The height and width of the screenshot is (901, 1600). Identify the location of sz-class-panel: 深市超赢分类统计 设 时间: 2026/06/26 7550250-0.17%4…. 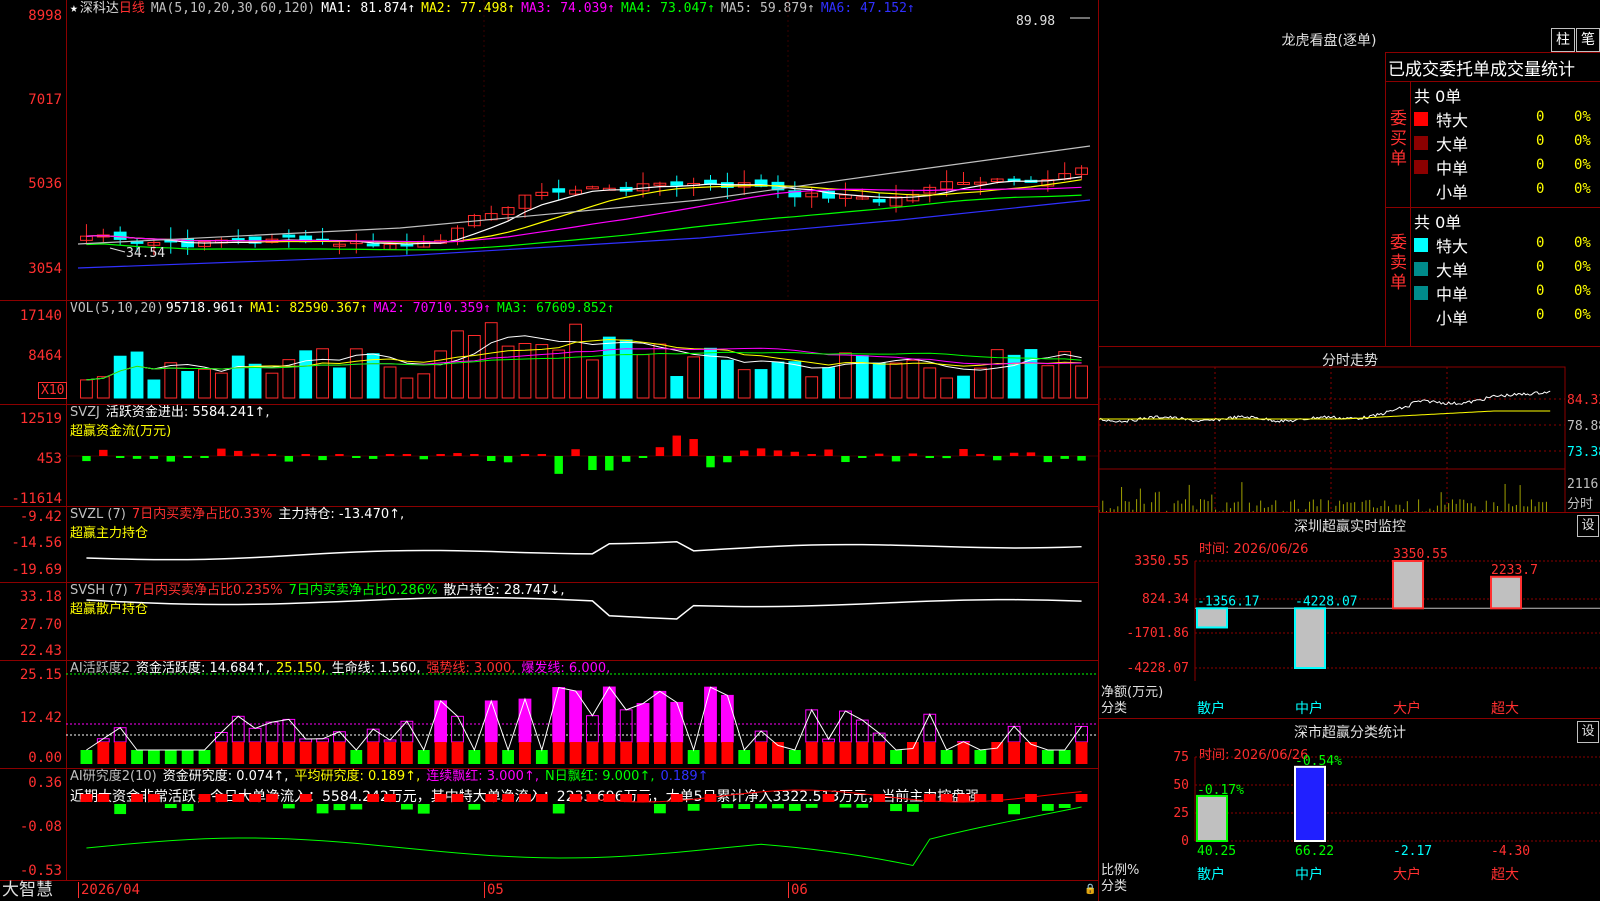
(1349, 809).